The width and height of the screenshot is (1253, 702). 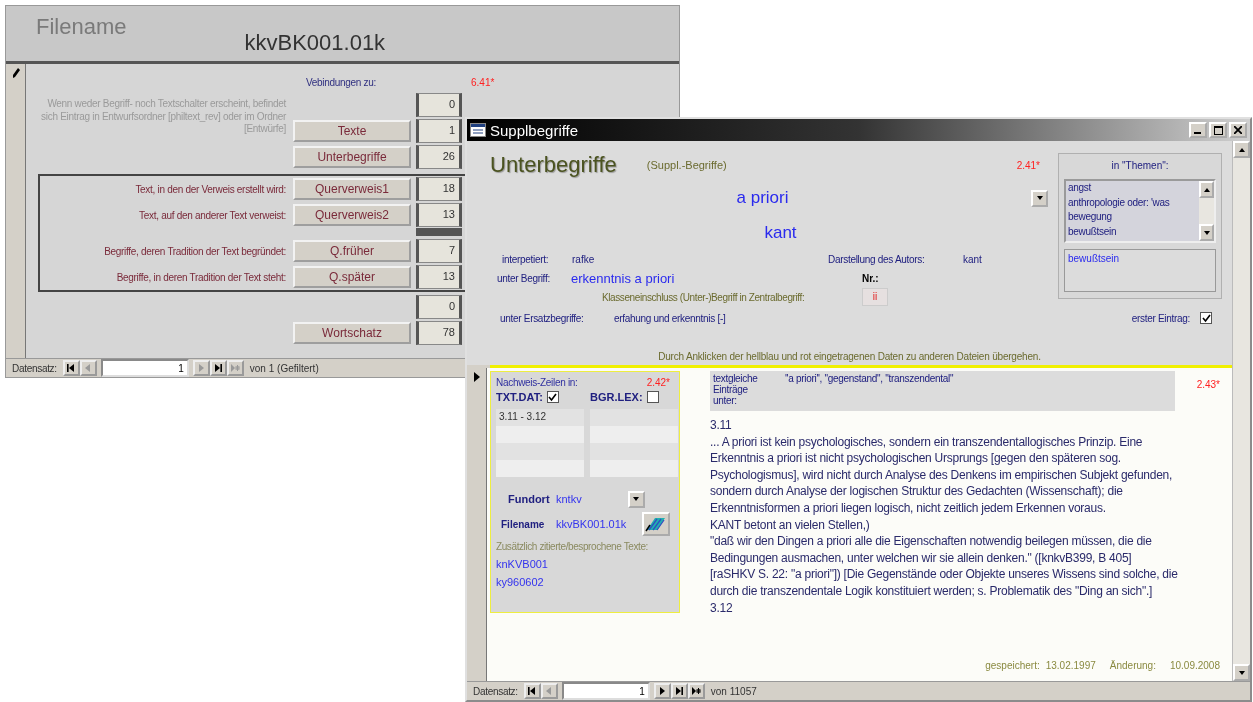 I want to click on text-paragraph: 3.11, so click(x=721, y=425).